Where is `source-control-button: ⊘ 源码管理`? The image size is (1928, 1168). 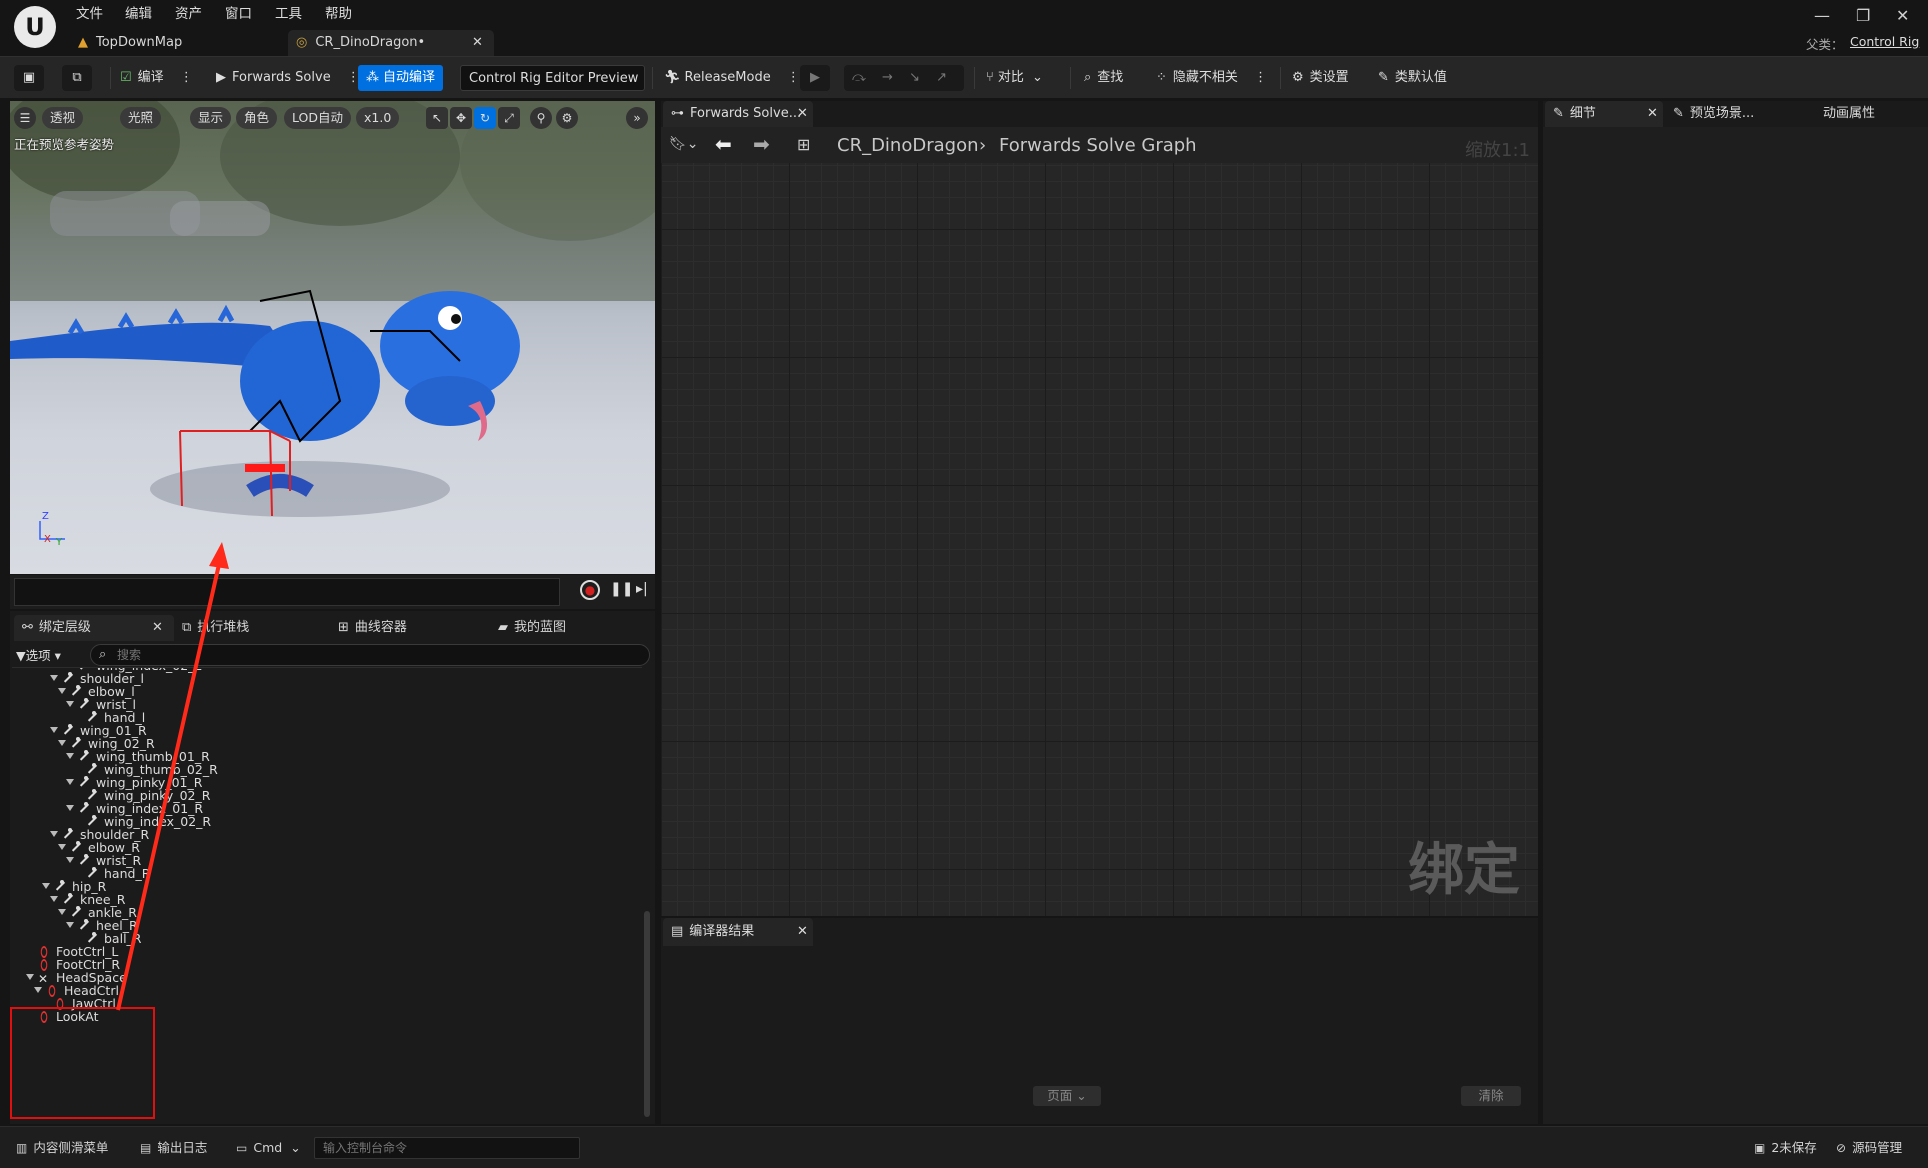
source-control-button: ⊘ 源码管理 is located at coordinates (1869, 1148).